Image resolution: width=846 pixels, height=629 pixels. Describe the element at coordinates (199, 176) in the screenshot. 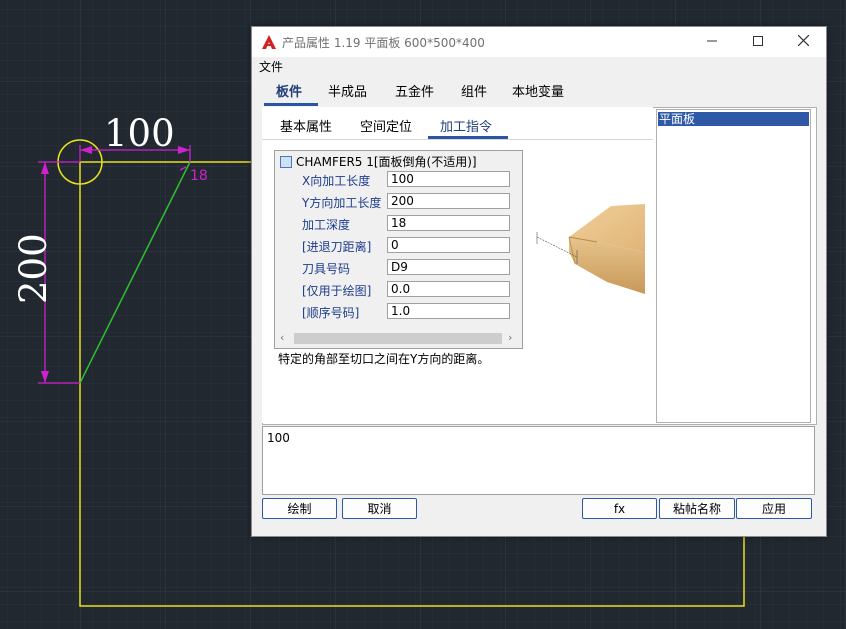

I see `dimension-depth-label: 18` at that location.